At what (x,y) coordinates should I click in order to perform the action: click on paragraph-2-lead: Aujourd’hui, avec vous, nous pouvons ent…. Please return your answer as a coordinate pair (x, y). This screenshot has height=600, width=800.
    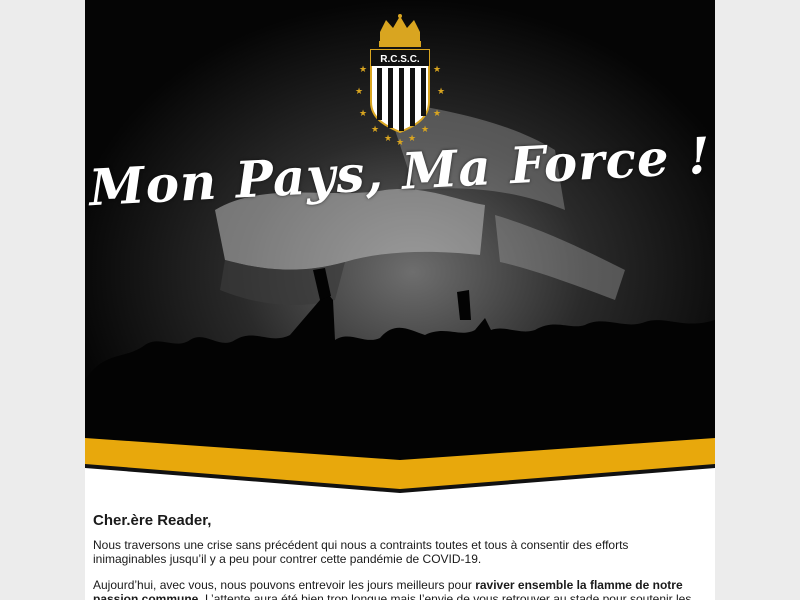
    Looking at the image, I should click on (284, 585).